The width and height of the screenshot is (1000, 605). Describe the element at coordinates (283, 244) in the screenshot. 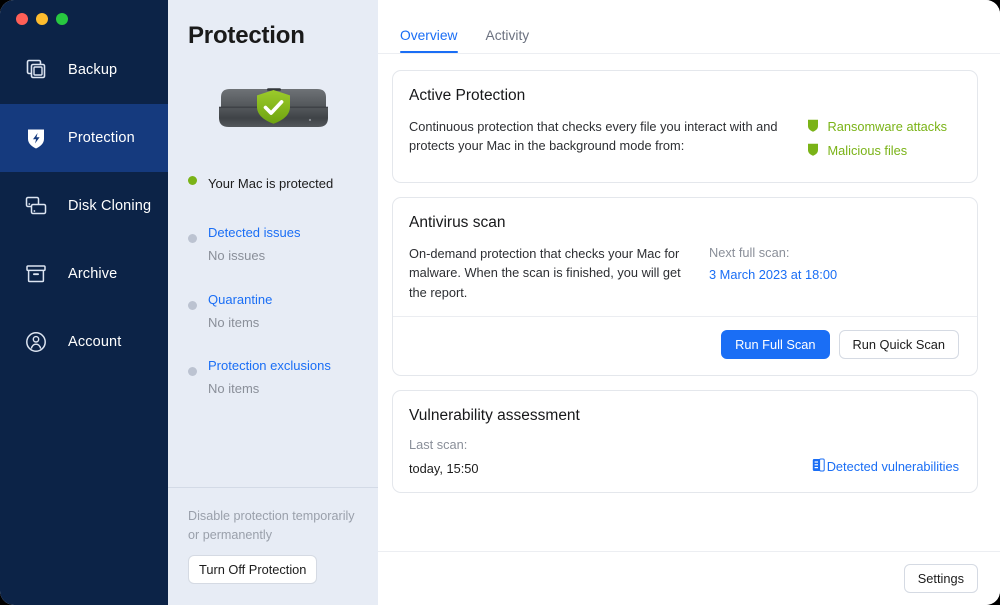

I see `status-item-detected-issues: Detected issues No issues` at that location.